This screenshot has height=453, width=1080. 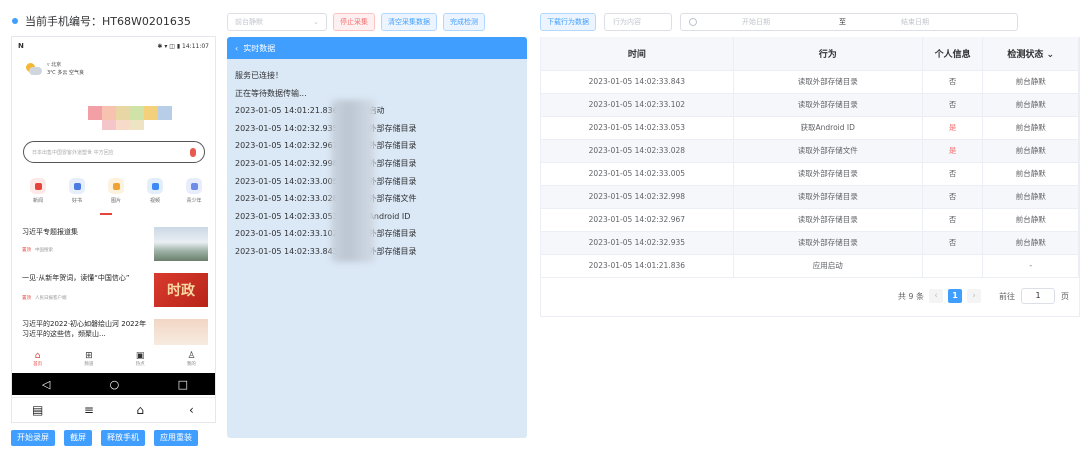 What do you see at coordinates (78, 438) in the screenshot?
I see `screenshot-button: 截屏` at bounding box center [78, 438].